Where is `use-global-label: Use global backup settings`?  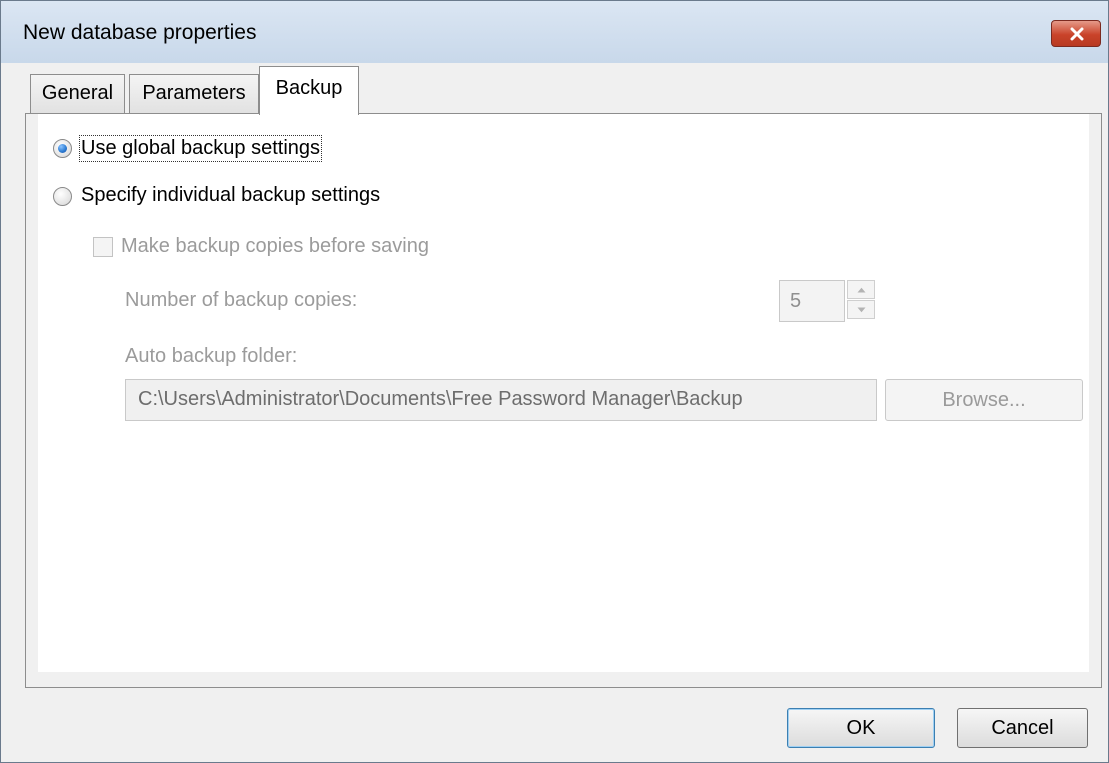
use-global-label: Use global backup settings is located at coordinates (200, 148).